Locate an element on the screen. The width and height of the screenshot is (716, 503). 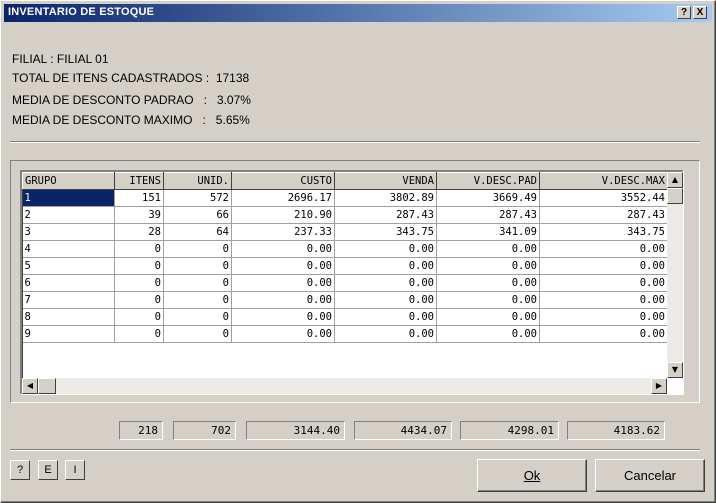
table-cell: 3669.49 is located at coordinates (488, 198).